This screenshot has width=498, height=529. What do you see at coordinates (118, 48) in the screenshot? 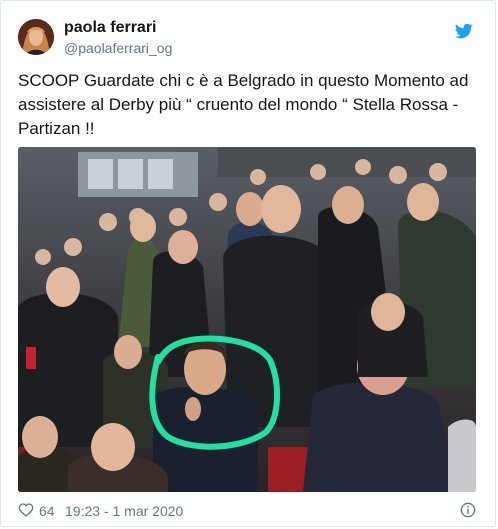
I see `author-handle: @paolaferrari_og` at bounding box center [118, 48].